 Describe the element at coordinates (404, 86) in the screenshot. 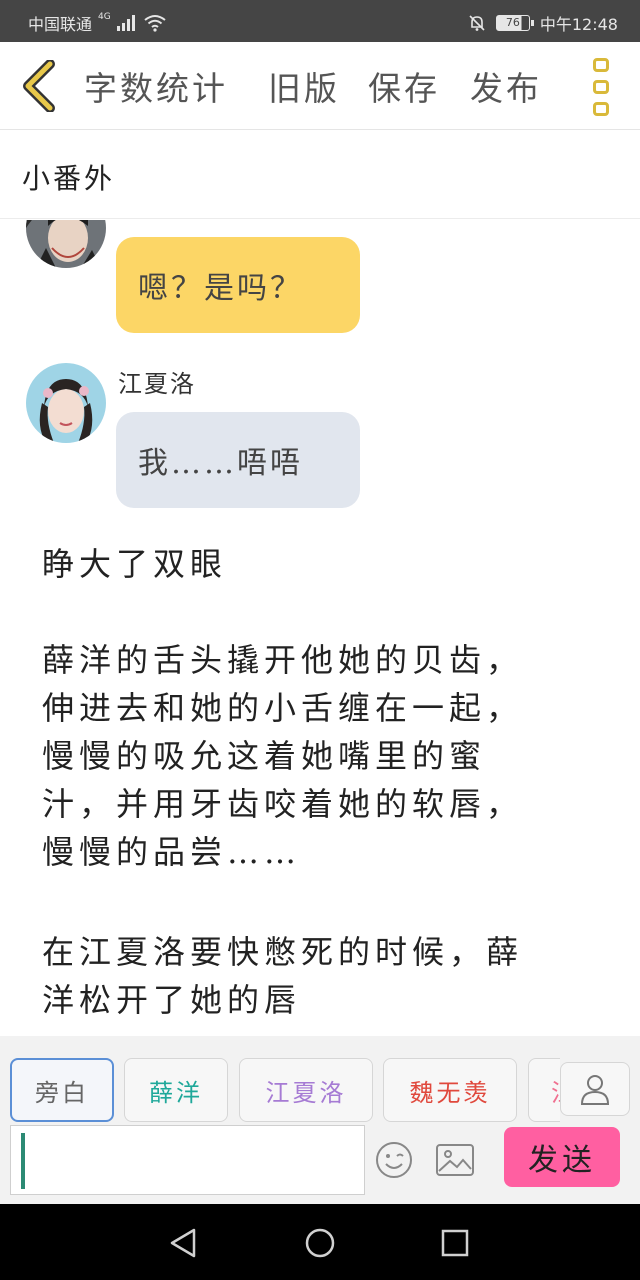

I see `save-button: 保存` at that location.